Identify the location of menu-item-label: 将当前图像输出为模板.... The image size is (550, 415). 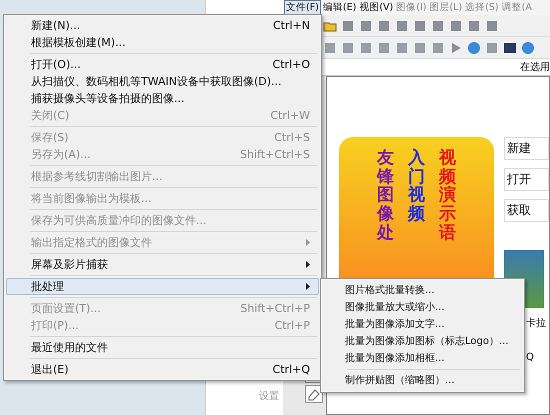
(91, 198).